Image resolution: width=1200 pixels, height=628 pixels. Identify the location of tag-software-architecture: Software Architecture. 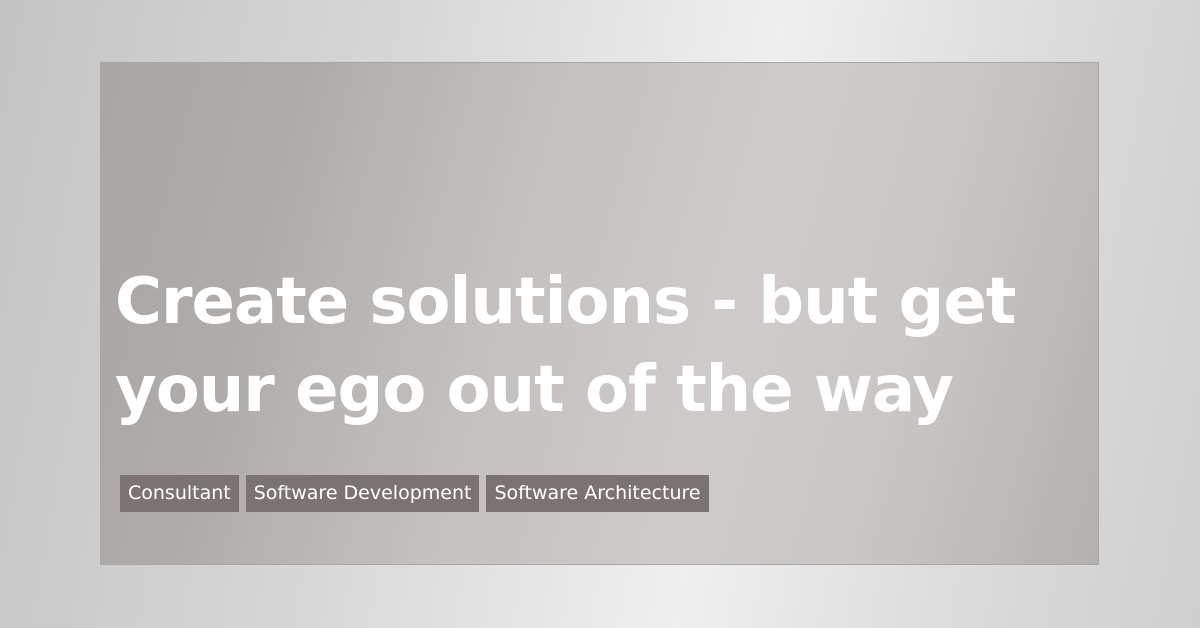
(597, 493).